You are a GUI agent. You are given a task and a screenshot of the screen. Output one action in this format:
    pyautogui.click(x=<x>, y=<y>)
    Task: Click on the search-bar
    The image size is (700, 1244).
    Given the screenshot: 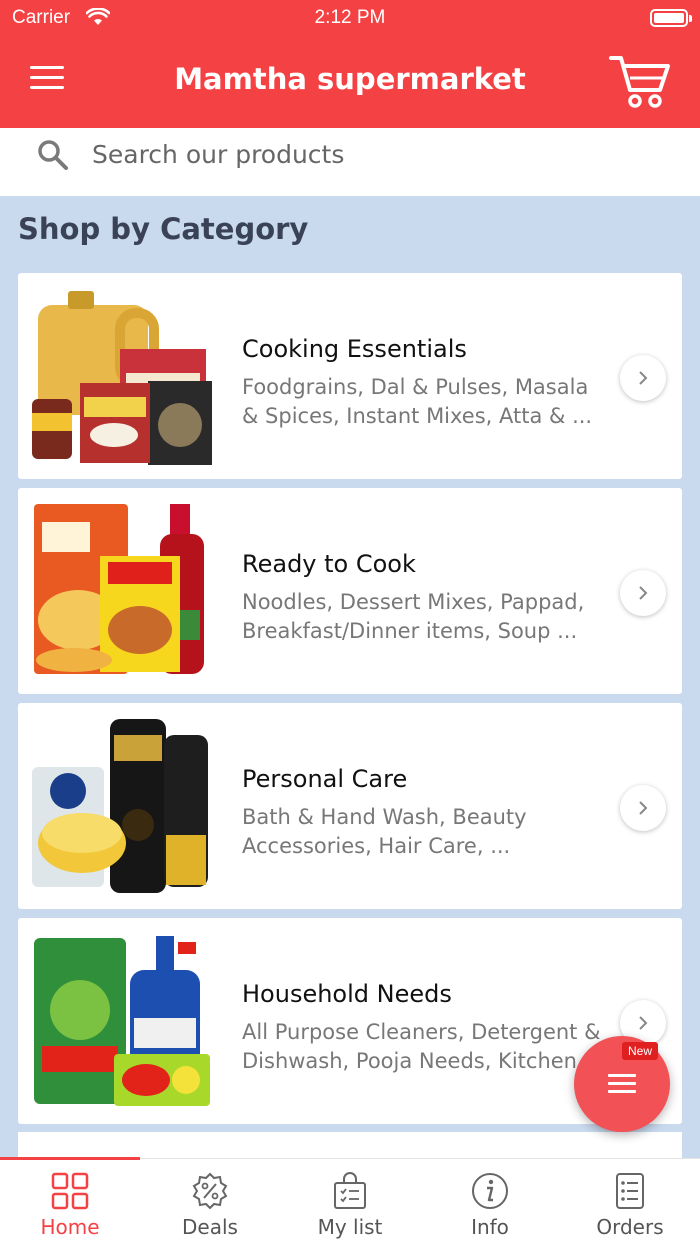 What is the action you would take?
    pyautogui.click(x=350, y=162)
    